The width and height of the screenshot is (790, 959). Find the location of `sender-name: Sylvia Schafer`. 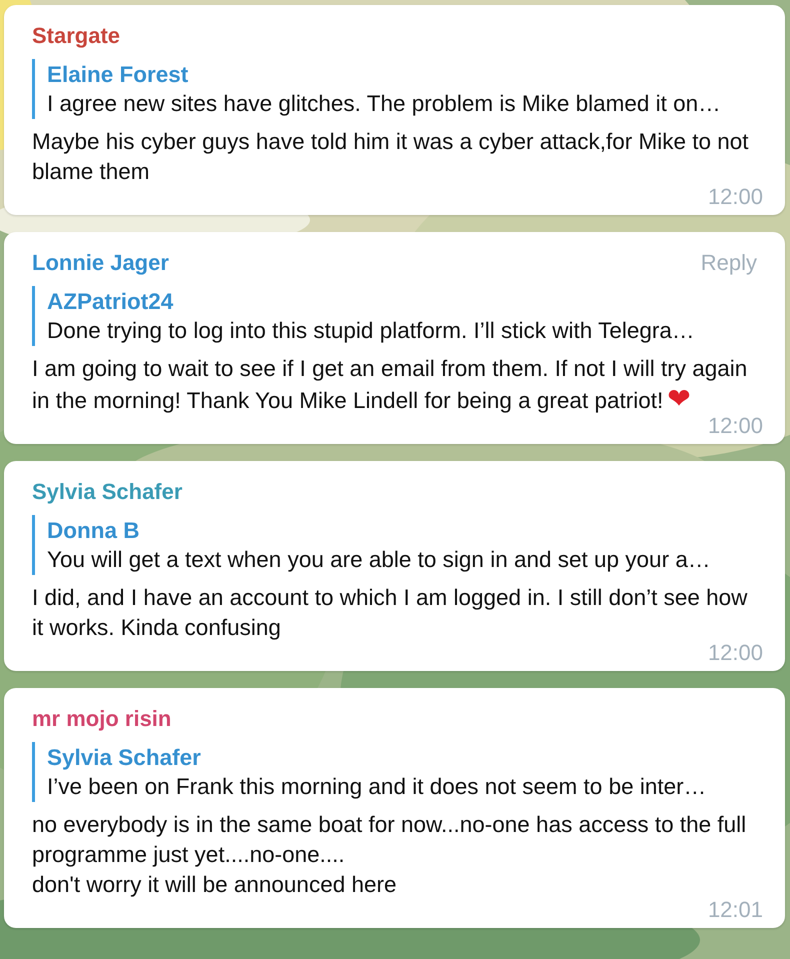

sender-name: Sylvia Schafer is located at coordinates (107, 492).